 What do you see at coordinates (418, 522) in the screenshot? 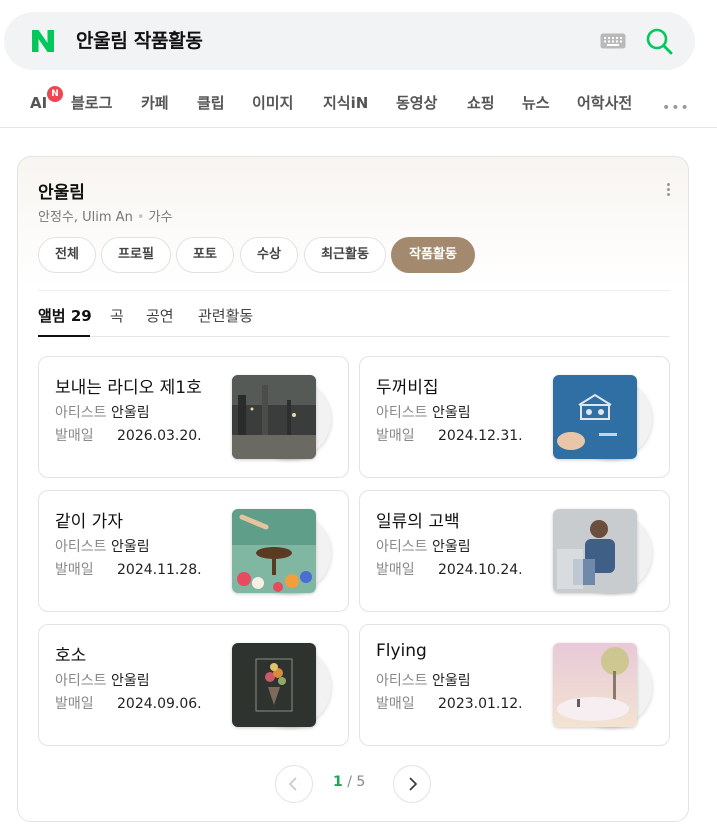
I see `album-title: 일류의 고백` at bounding box center [418, 522].